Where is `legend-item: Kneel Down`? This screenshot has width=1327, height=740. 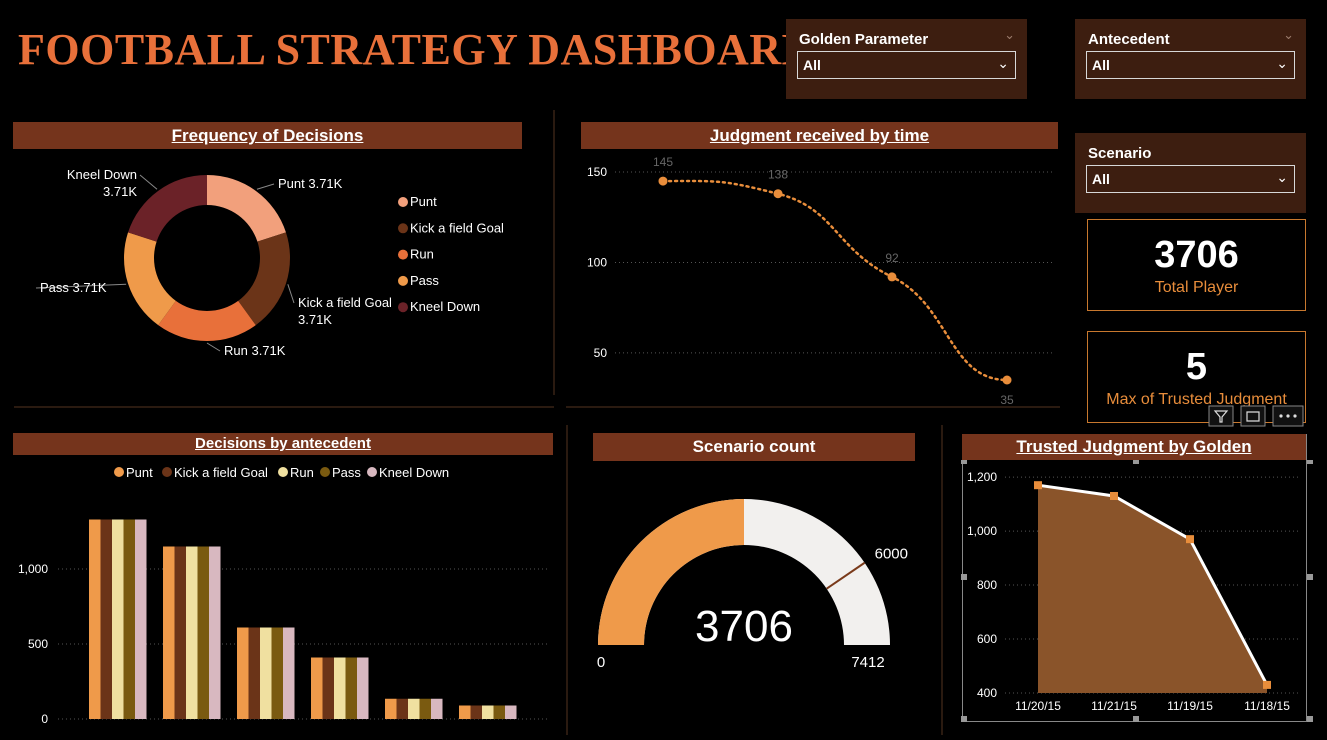
legend-item: Kneel Down is located at coordinates (414, 472).